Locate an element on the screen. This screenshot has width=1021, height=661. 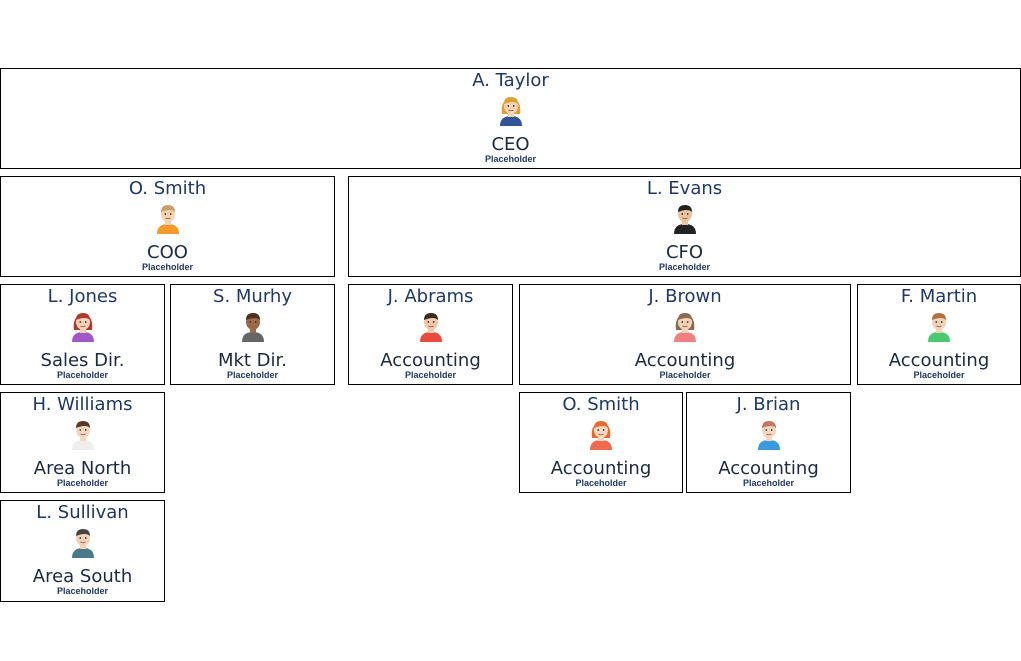
org-card: L. Sullivan Area South Placeholder is located at coordinates (82, 551).